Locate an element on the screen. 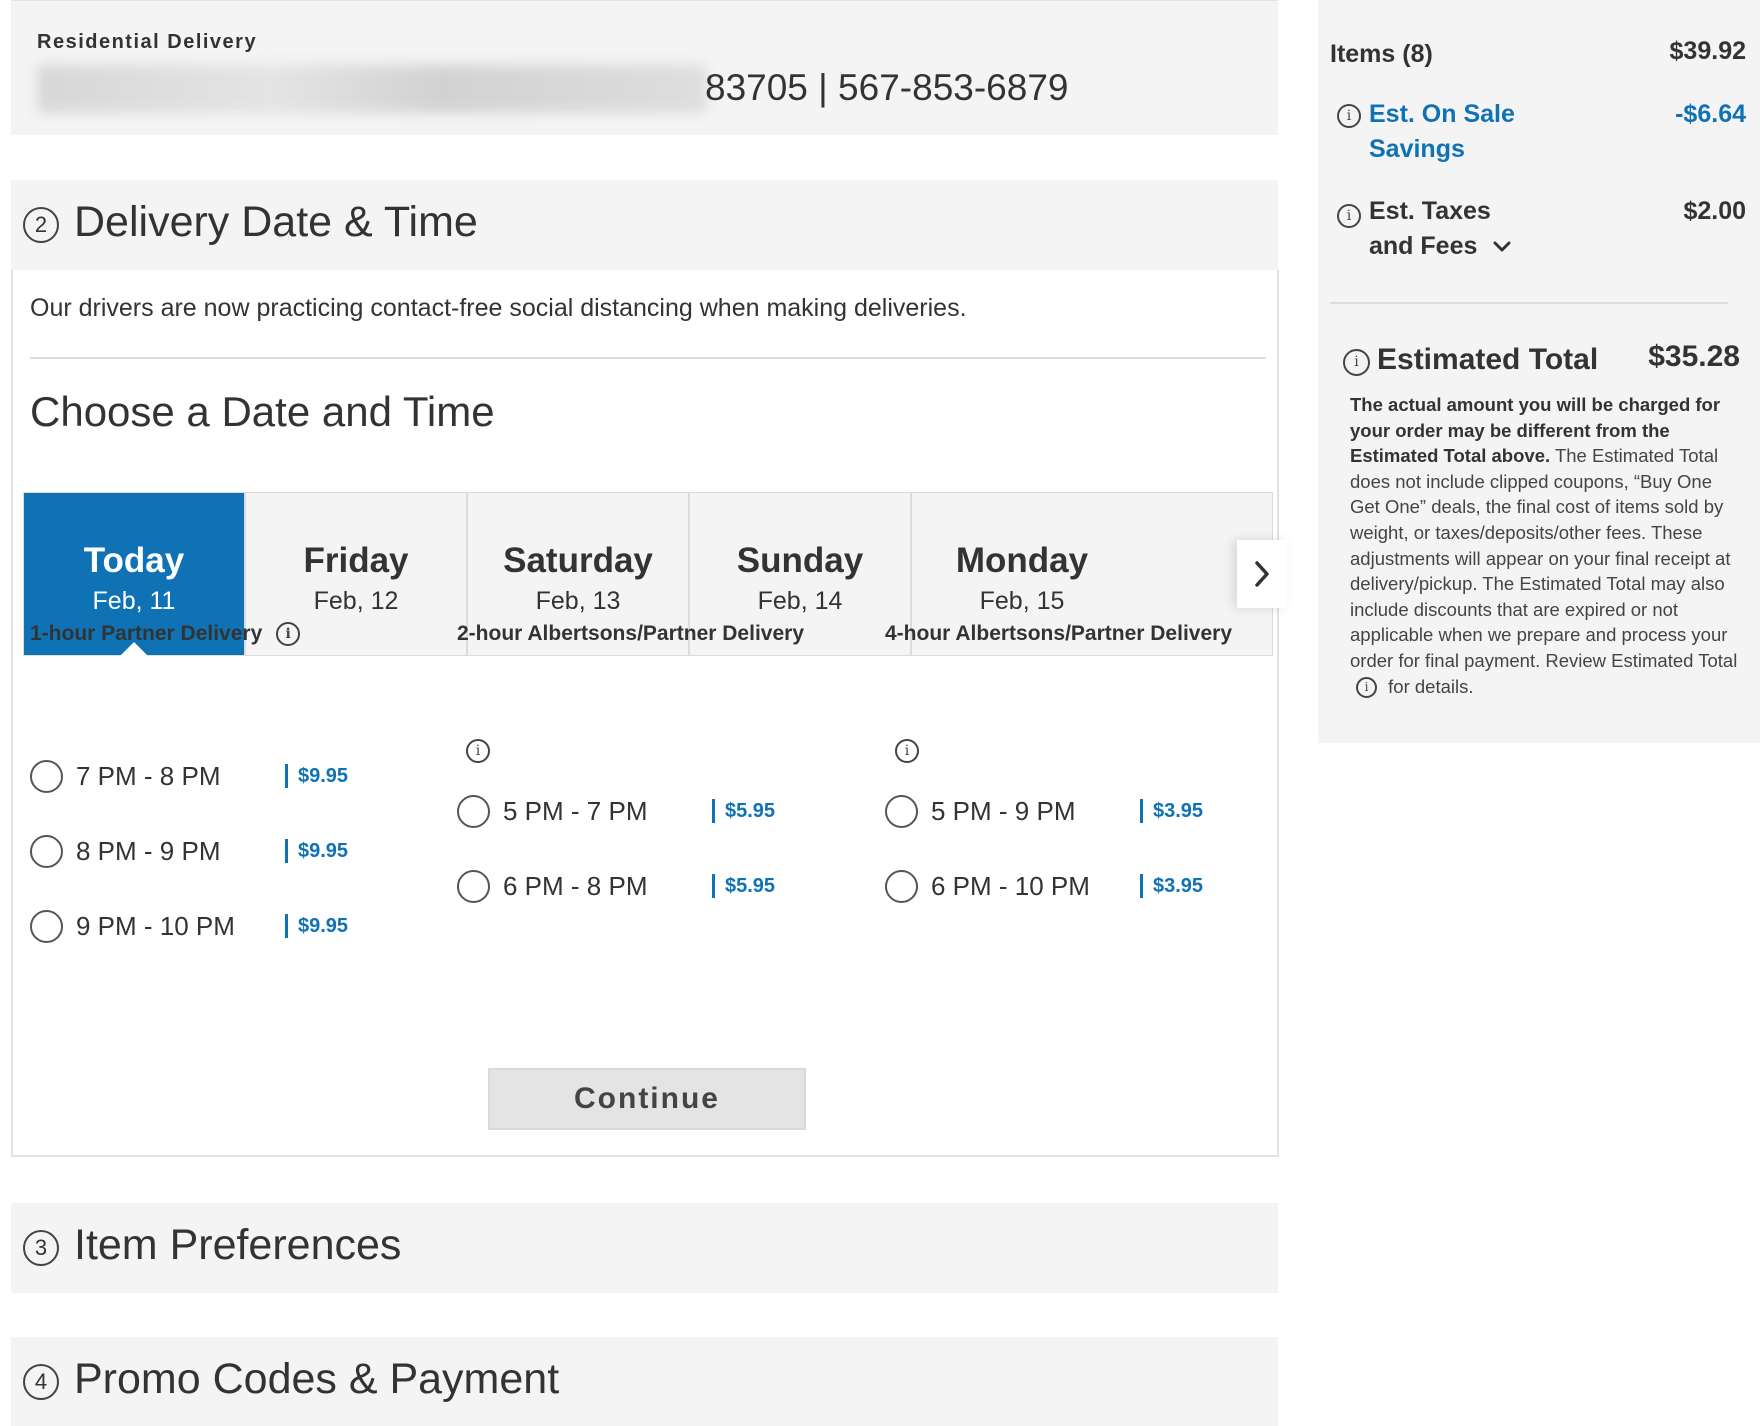  savings-label-line: Savings is located at coordinates (1417, 149).